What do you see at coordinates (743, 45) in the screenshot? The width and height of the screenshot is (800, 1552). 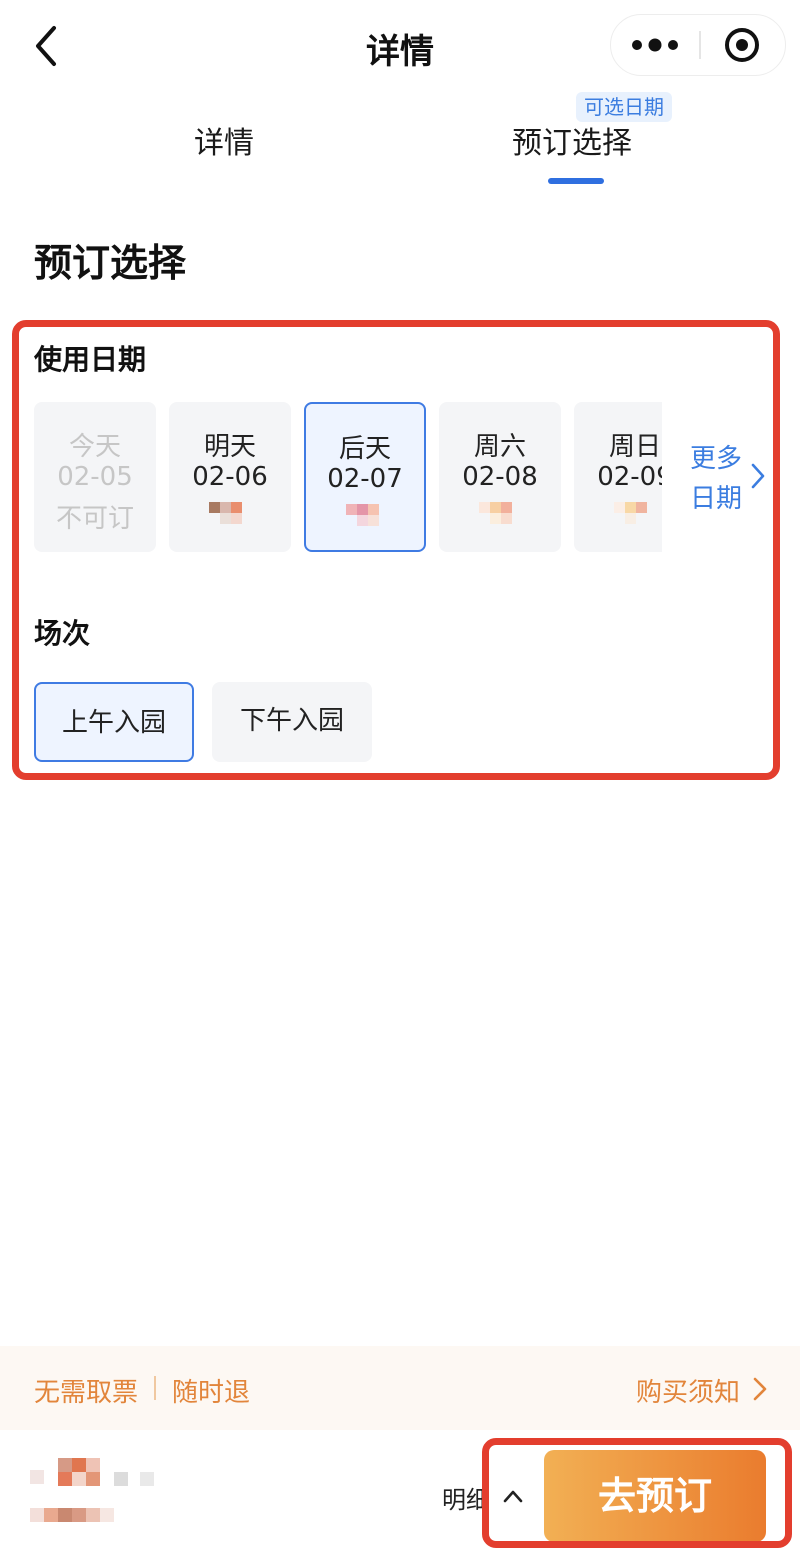 I see `target-circle-icon` at bounding box center [743, 45].